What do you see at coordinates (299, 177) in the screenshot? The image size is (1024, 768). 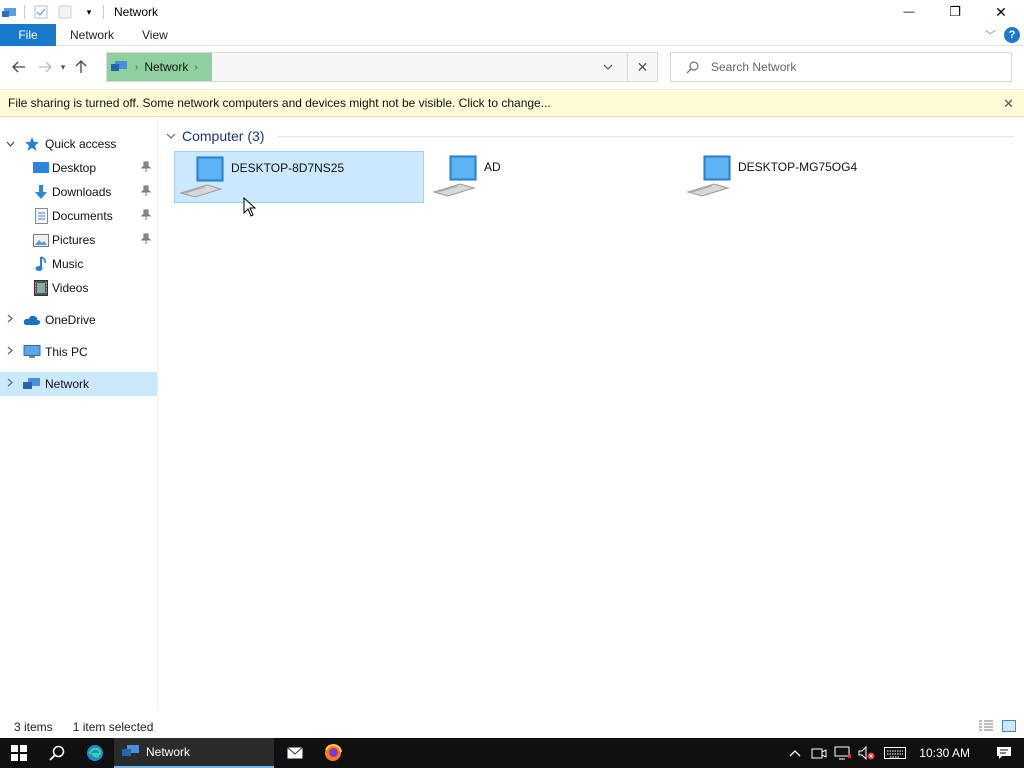 I see `computer-item: DESKTOP-8D7NS25` at bounding box center [299, 177].